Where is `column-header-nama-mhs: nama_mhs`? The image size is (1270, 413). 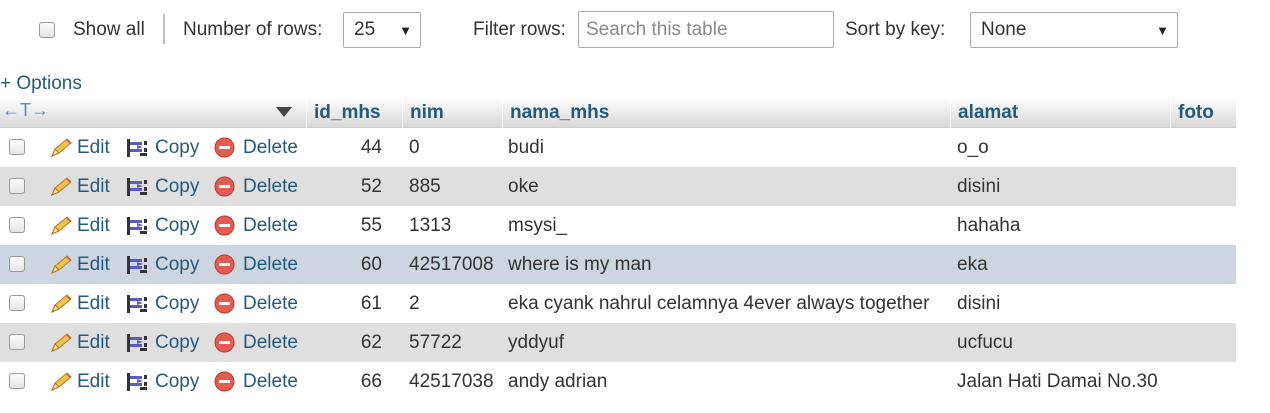
column-header-nama-mhs: nama_mhs is located at coordinates (726, 112).